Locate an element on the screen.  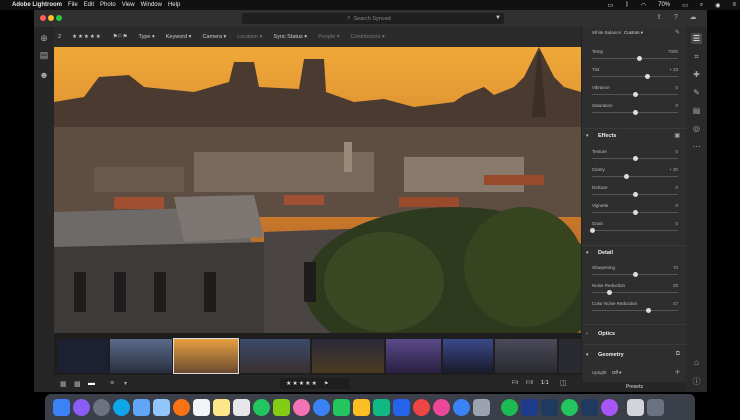
photos-icon is located at coordinates (301, 407).